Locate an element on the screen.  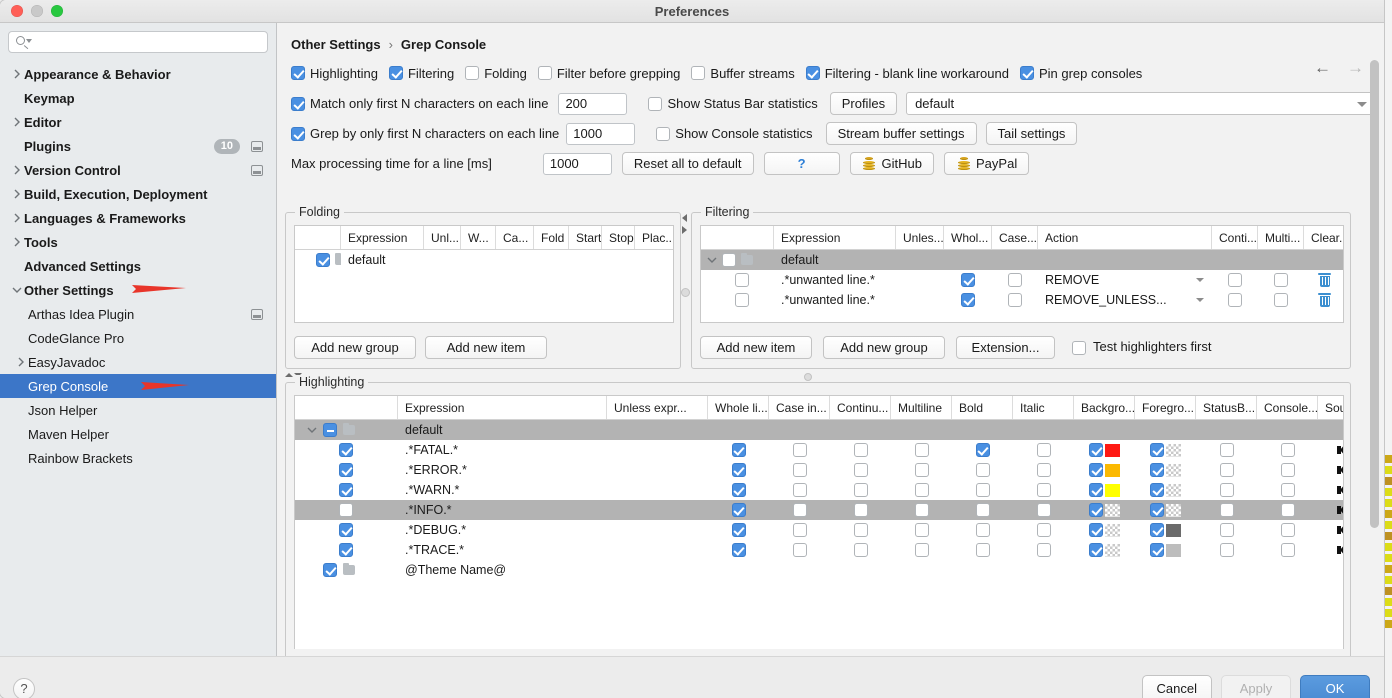
sidebar-item-appearance-behavior: Appearance & Behavior is located at coordinates (138, 74).